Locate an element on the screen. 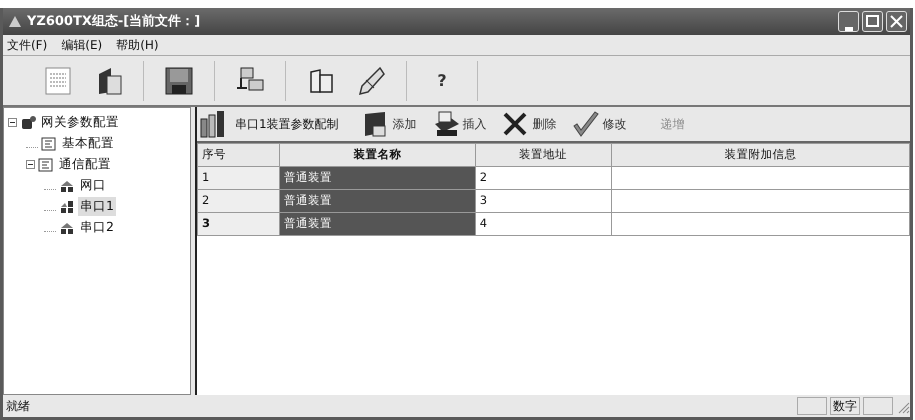 The height and width of the screenshot is (420, 915). maximize-button is located at coordinates (872, 21).